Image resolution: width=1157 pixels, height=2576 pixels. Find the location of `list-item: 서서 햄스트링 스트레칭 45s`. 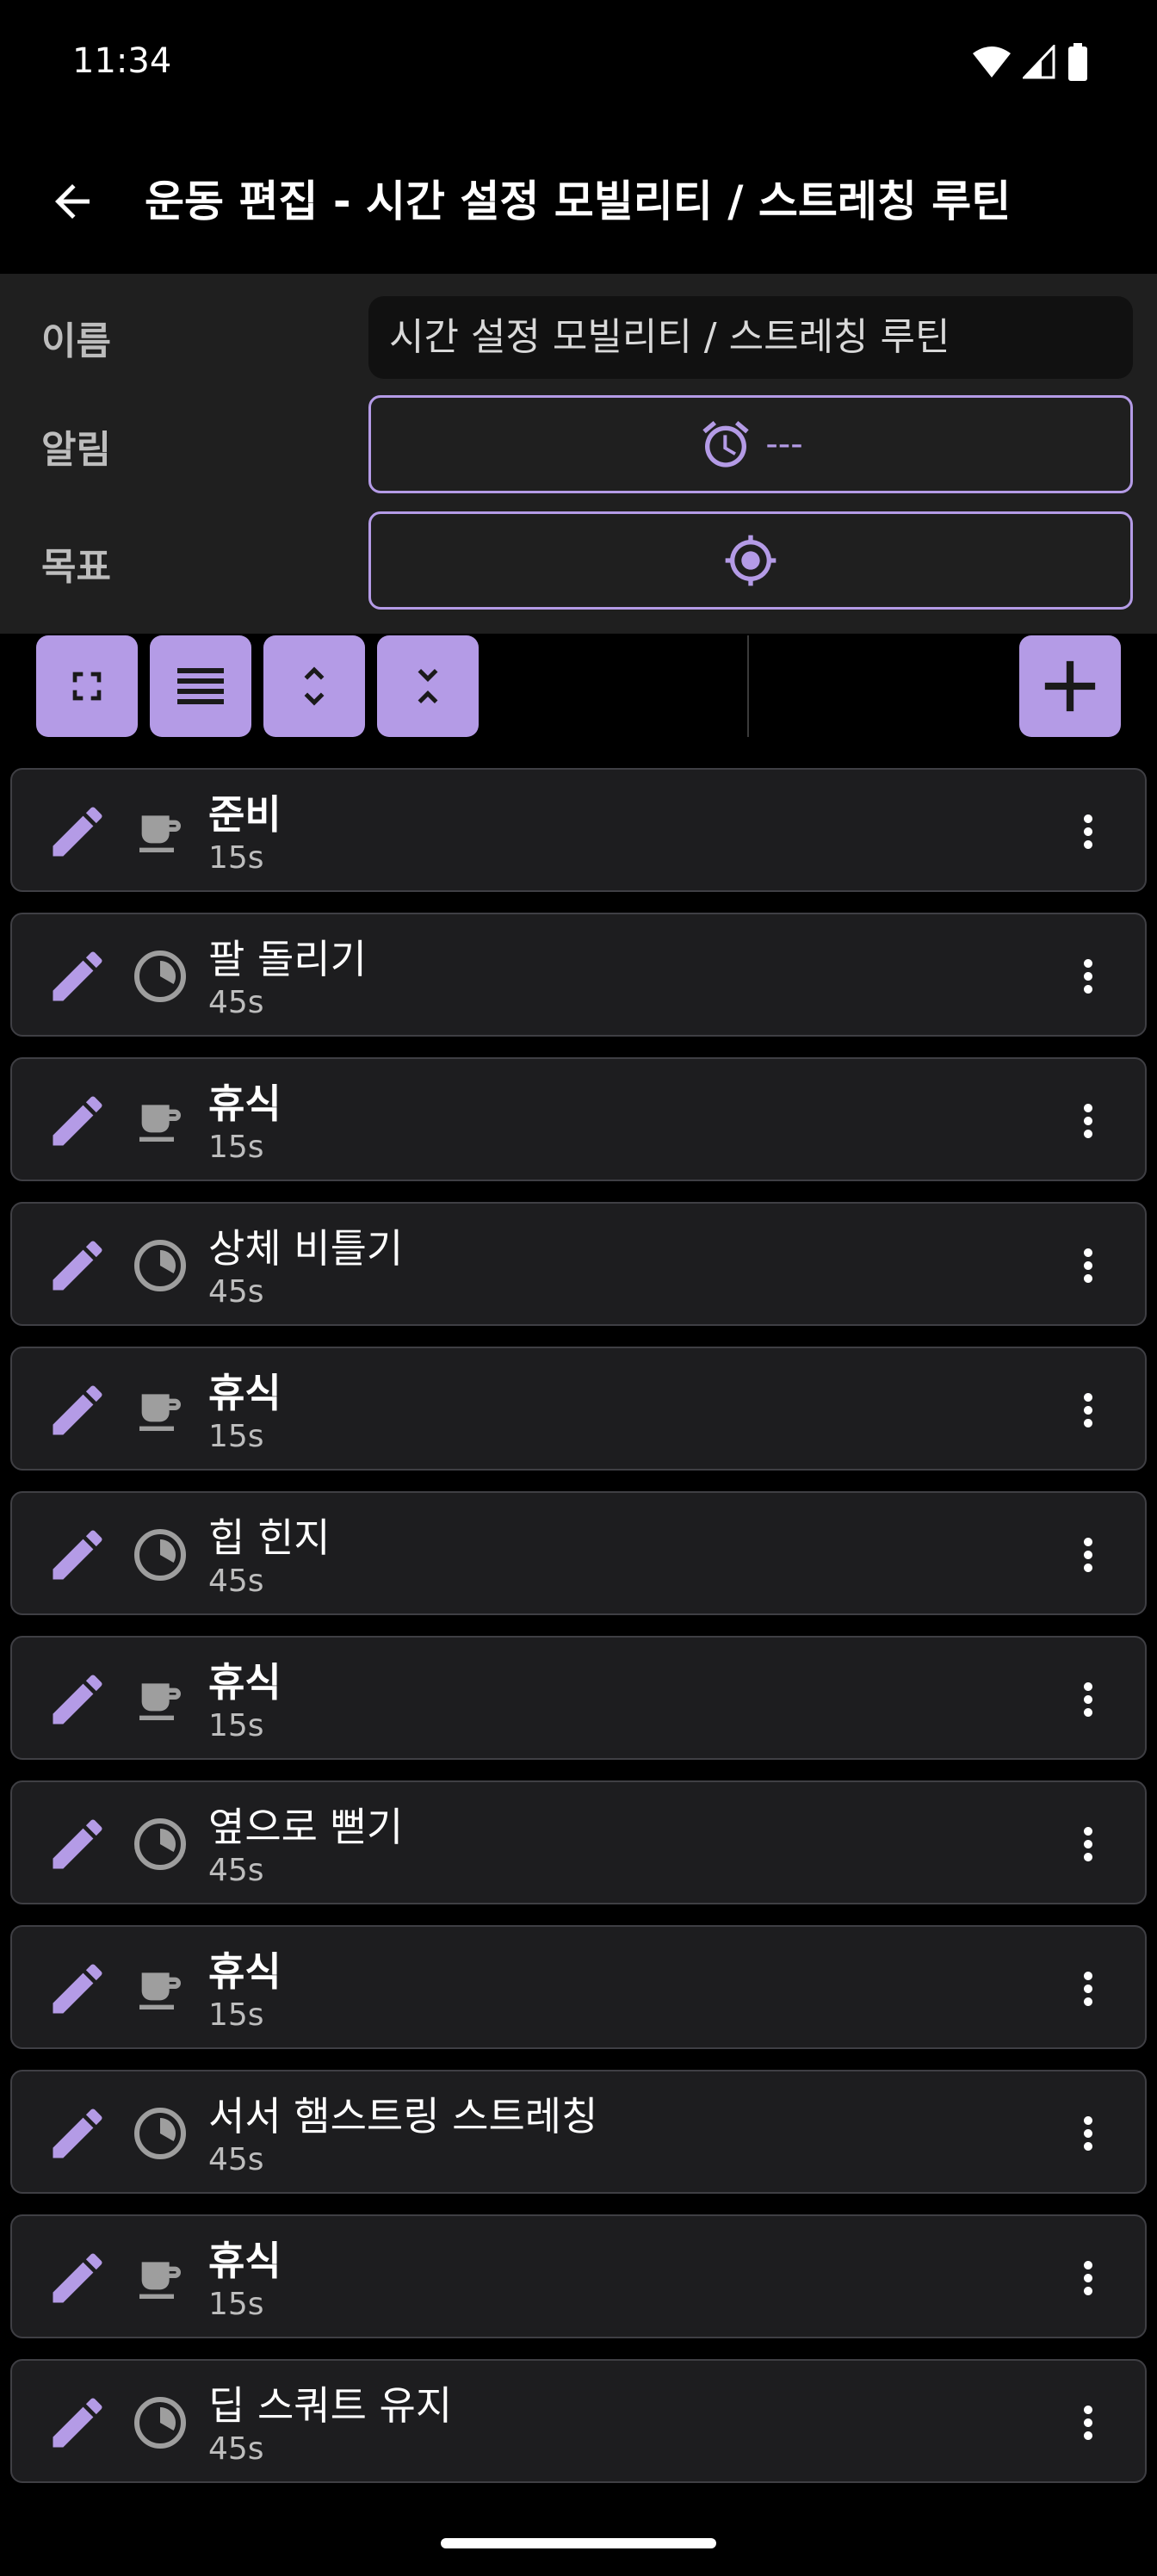

list-item: 서서 햄스트링 스트레칭 45s is located at coordinates (579, 2132).